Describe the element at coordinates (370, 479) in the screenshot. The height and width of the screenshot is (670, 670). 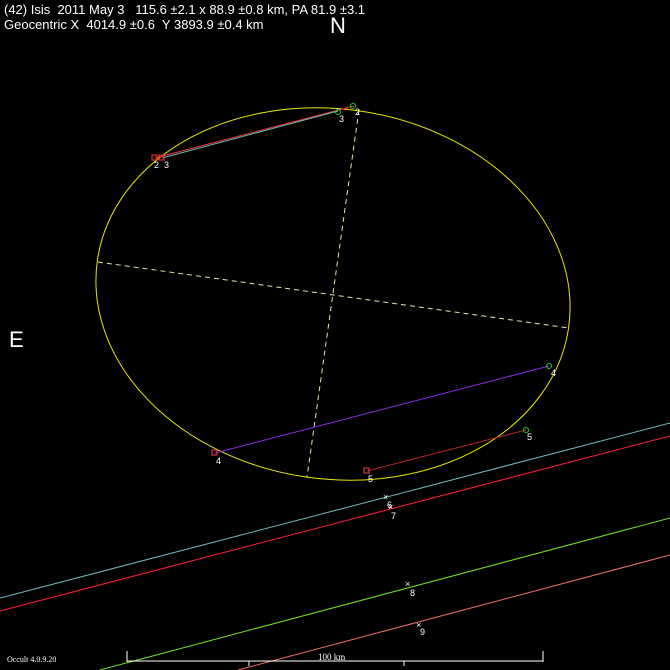
I see `chord-5-start-label: 5` at that location.